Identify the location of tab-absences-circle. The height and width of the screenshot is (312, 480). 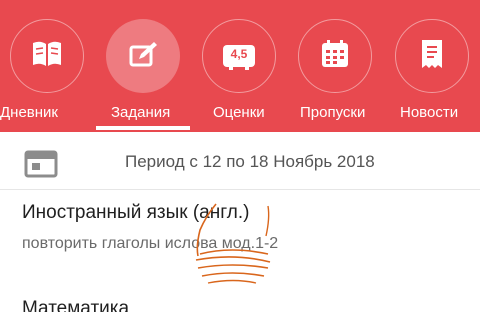
(335, 56).